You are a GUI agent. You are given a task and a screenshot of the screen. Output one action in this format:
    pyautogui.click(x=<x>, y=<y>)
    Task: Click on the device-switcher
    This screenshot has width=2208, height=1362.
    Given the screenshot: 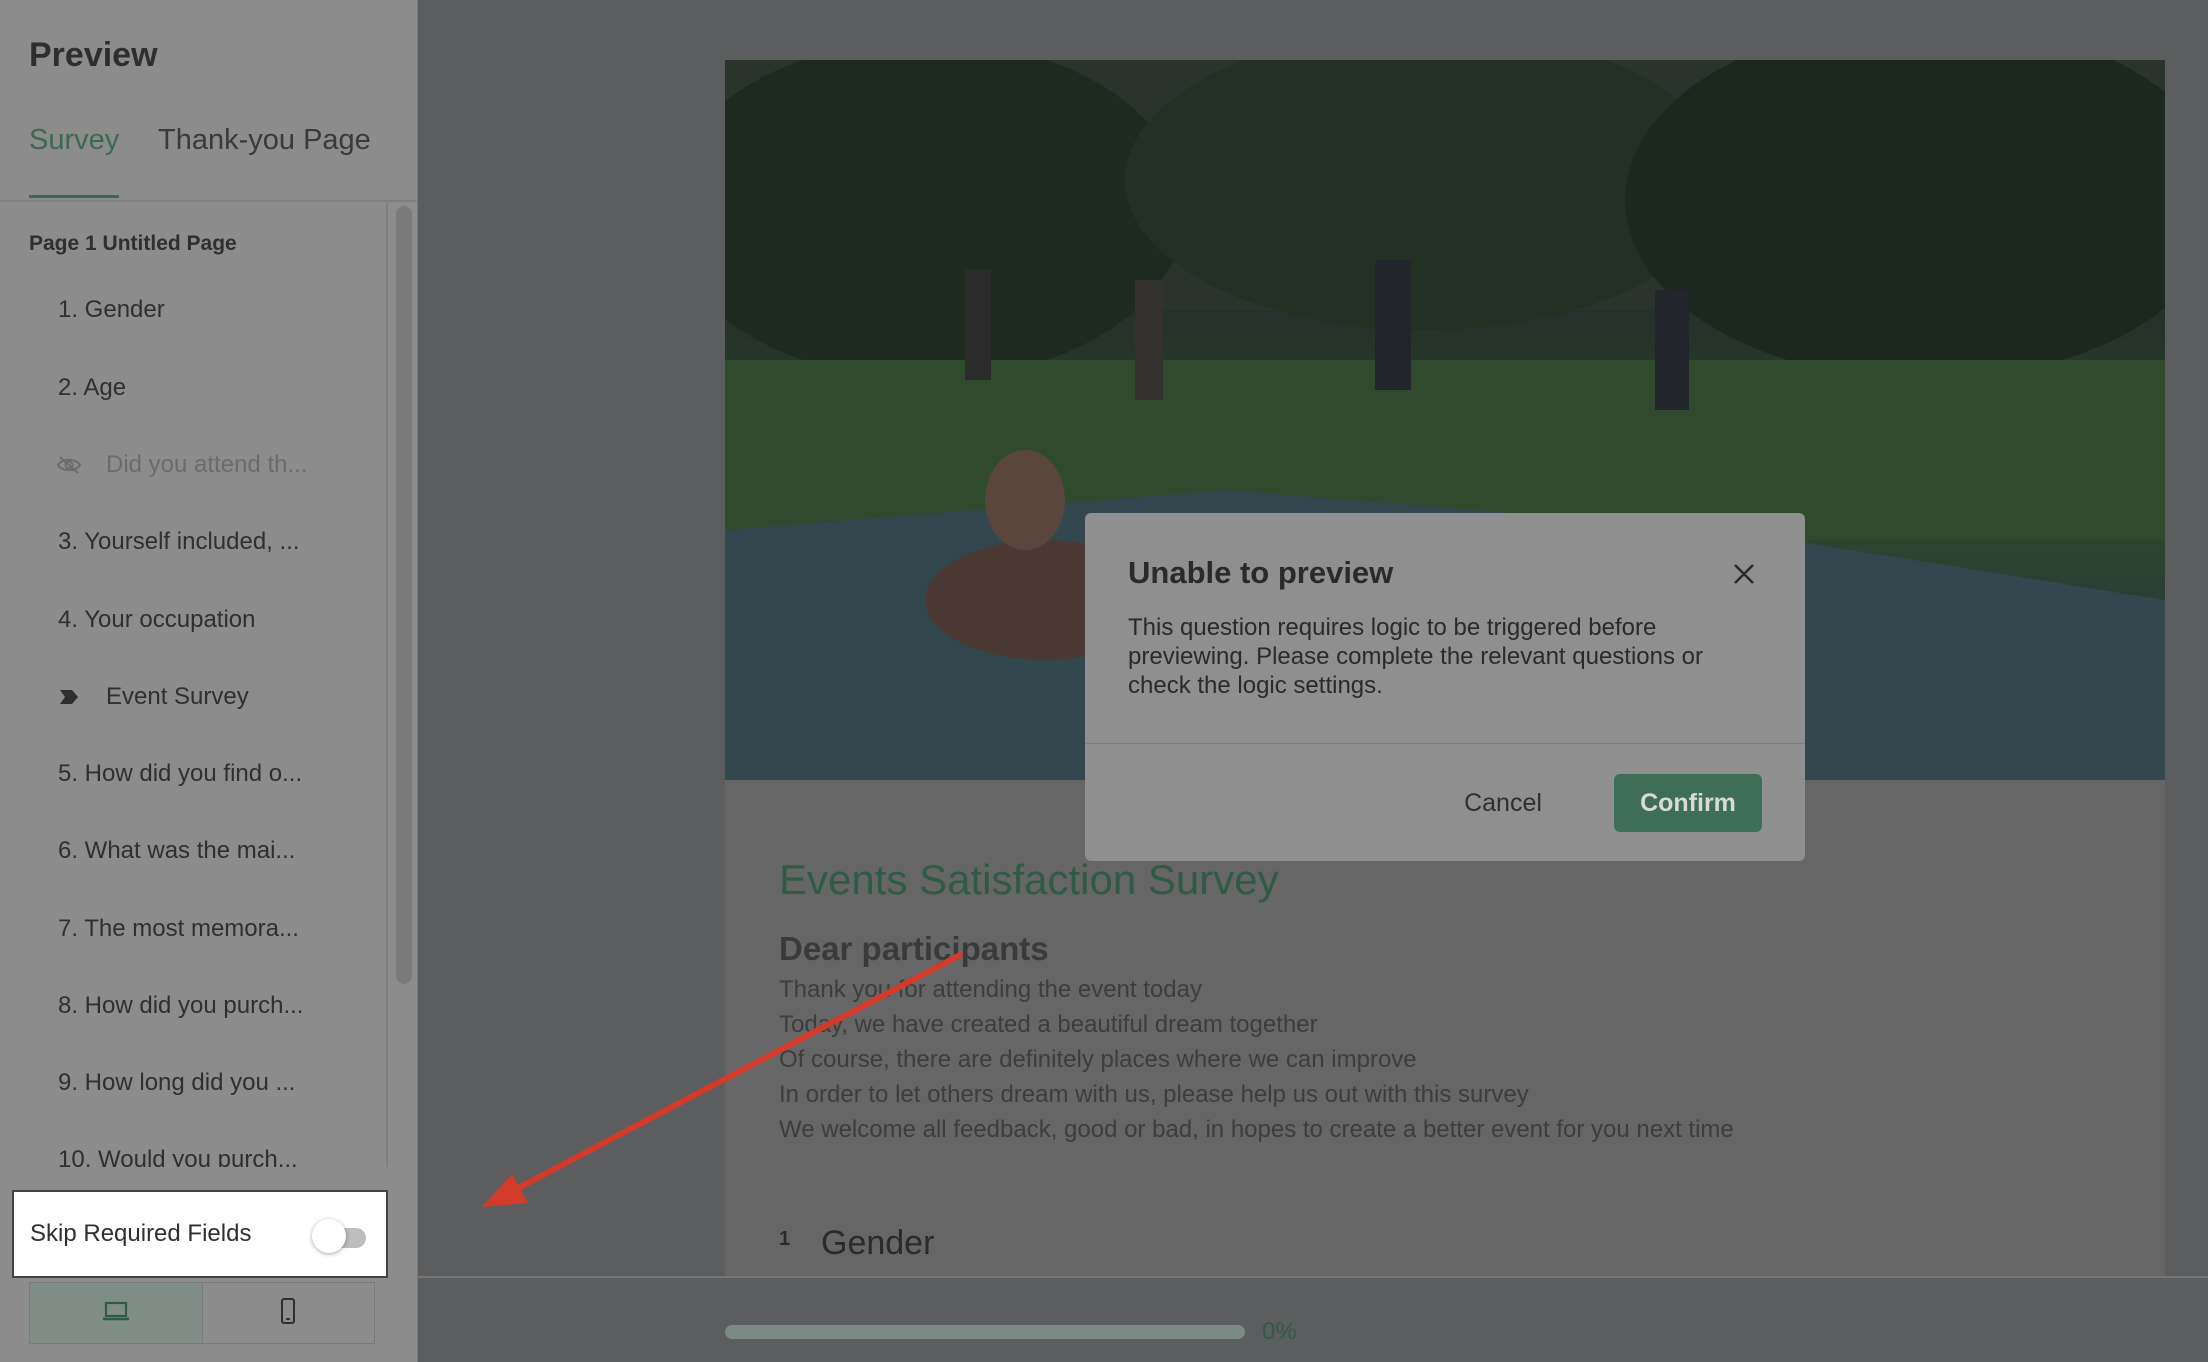 What is the action you would take?
    pyautogui.click(x=202, y=1313)
    